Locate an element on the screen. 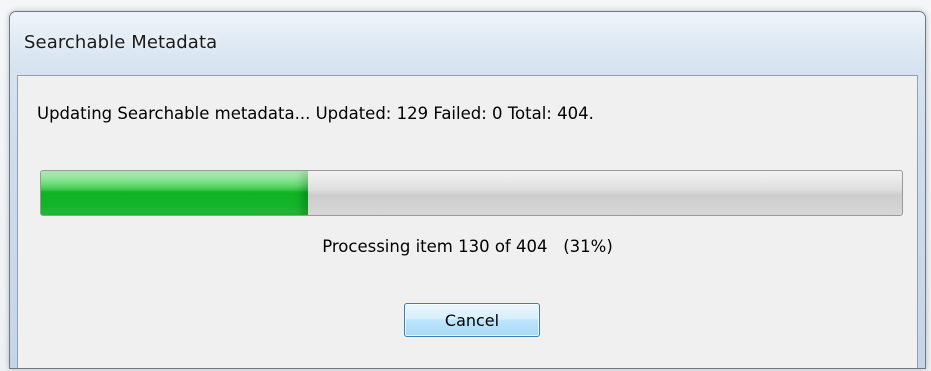  processing-status: Processing item 130 of 404 (31%) is located at coordinates (467, 246).